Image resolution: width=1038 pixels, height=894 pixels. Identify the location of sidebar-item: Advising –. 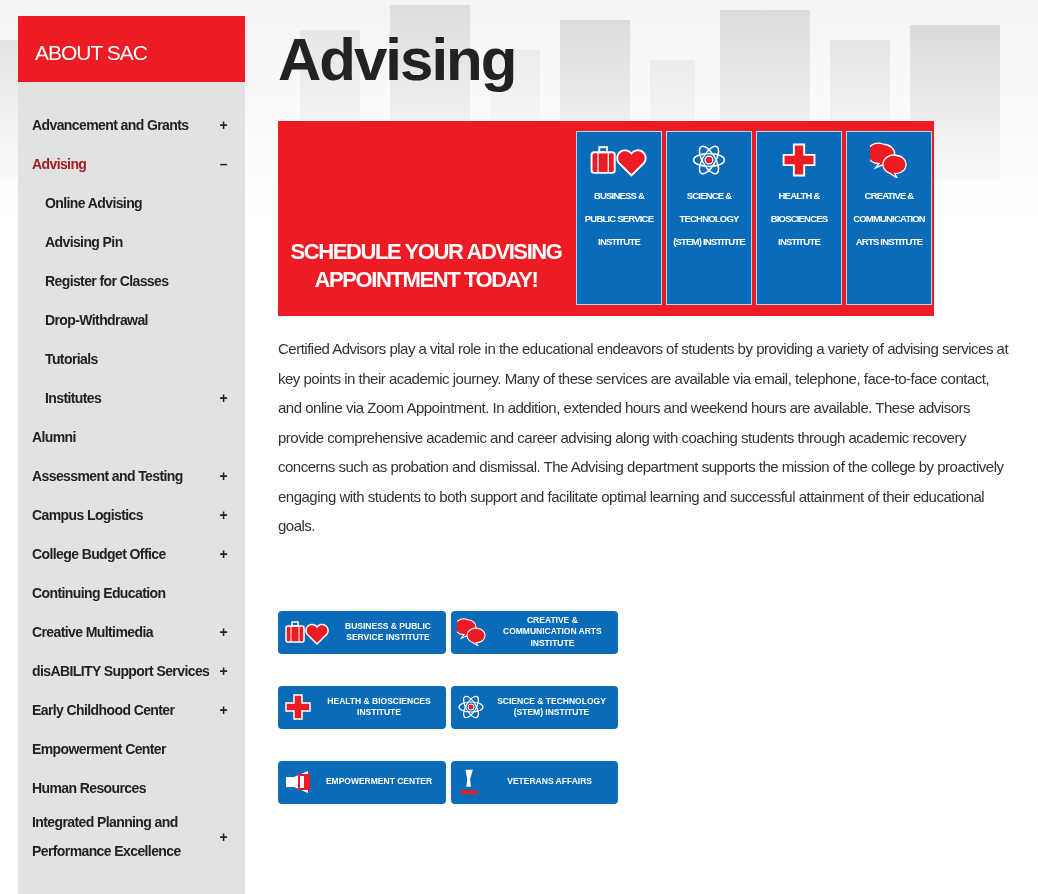
(131, 164).